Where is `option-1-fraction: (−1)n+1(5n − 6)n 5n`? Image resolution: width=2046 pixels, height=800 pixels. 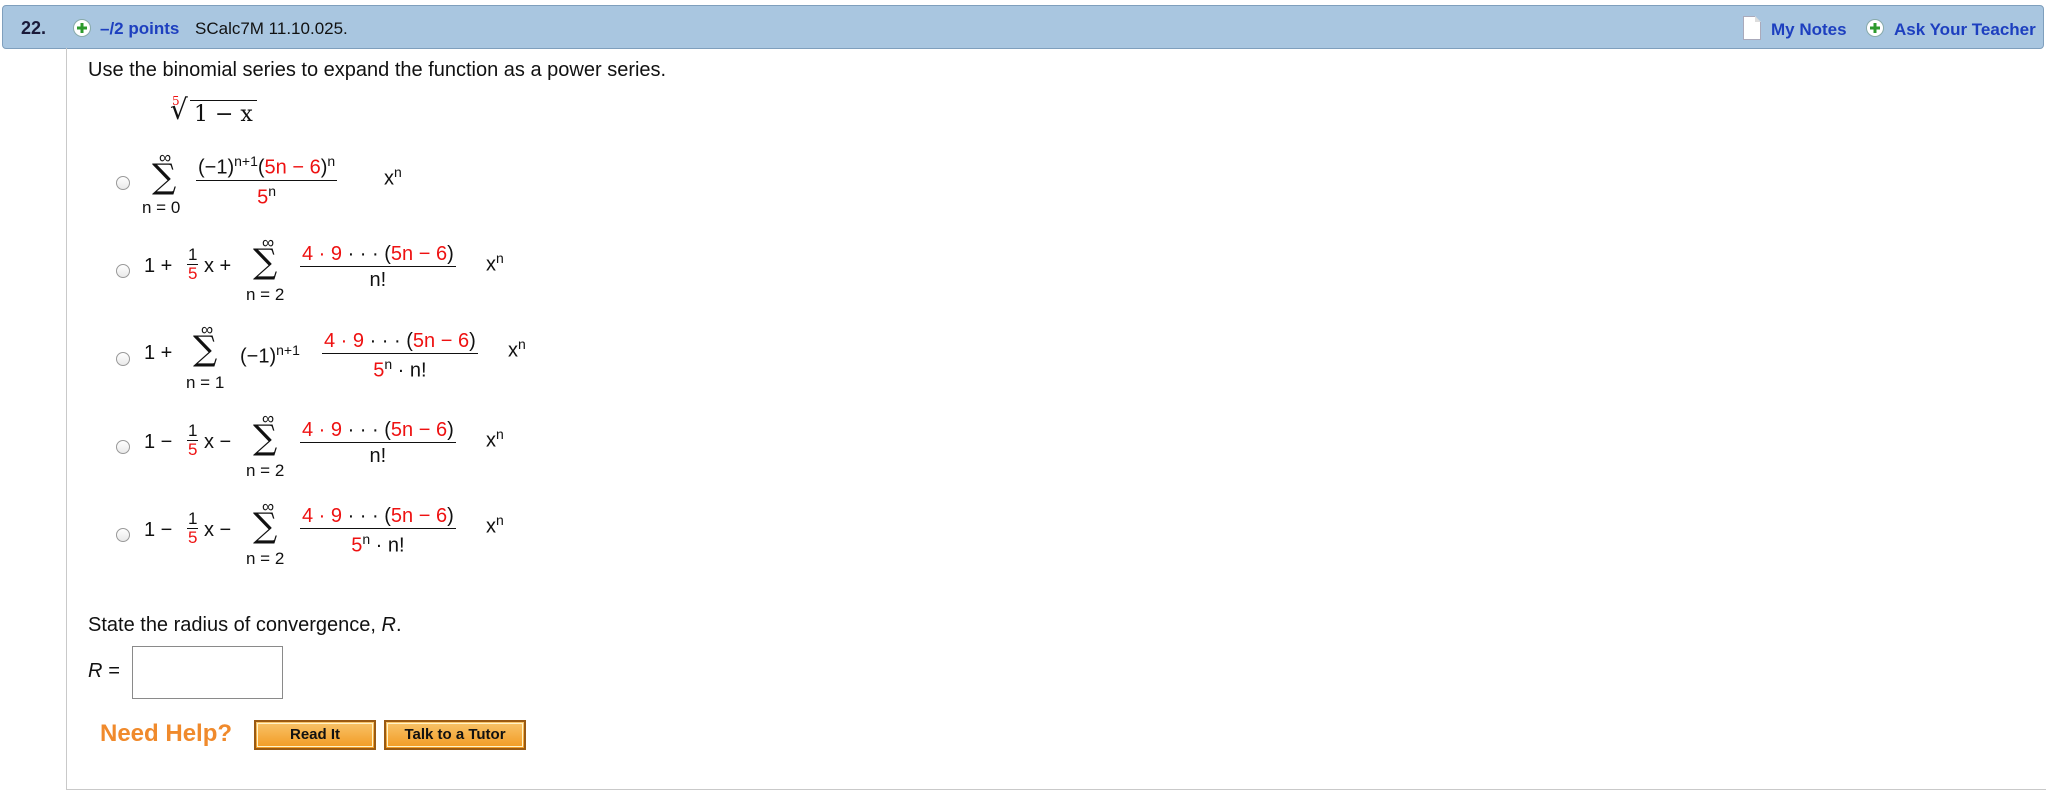
option-1-fraction: (−1)n+1(5n − 6)n 5n is located at coordinates (267, 181).